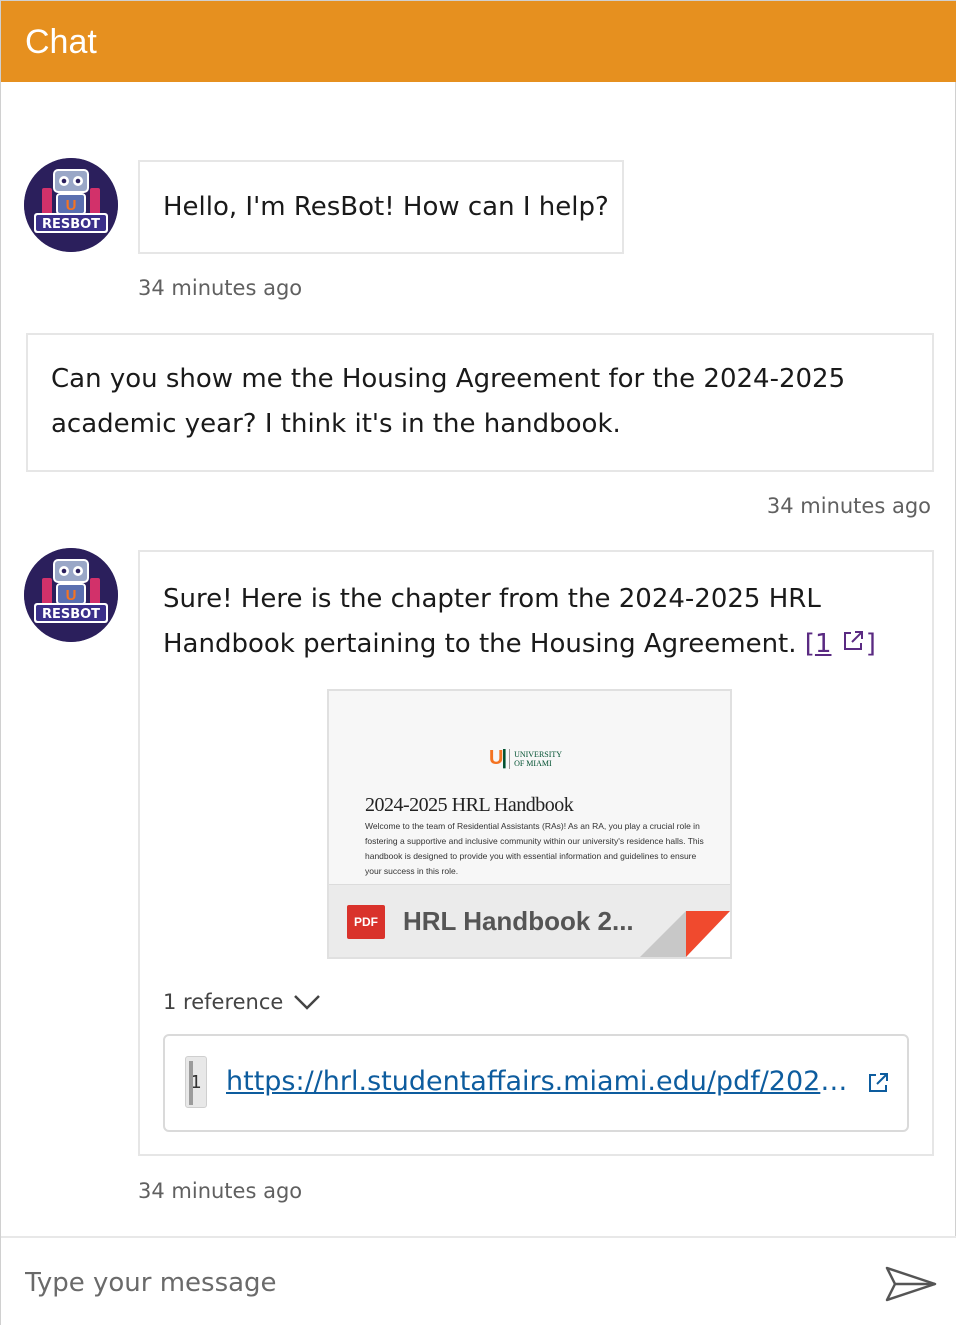 This screenshot has height=1325, width=956. What do you see at coordinates (685, 934) in the screenshot?
I see `page-curl-icon` at bounding box center [685, 934].